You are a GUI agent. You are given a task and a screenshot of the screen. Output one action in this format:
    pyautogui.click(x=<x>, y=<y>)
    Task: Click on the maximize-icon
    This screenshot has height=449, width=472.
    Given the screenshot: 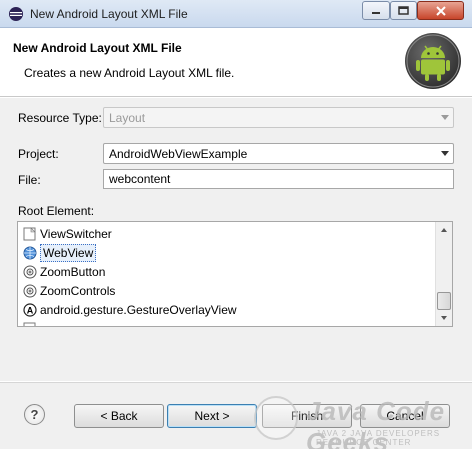 What is the action you would take?
    pyautogui.click(x=403, y=10)
    